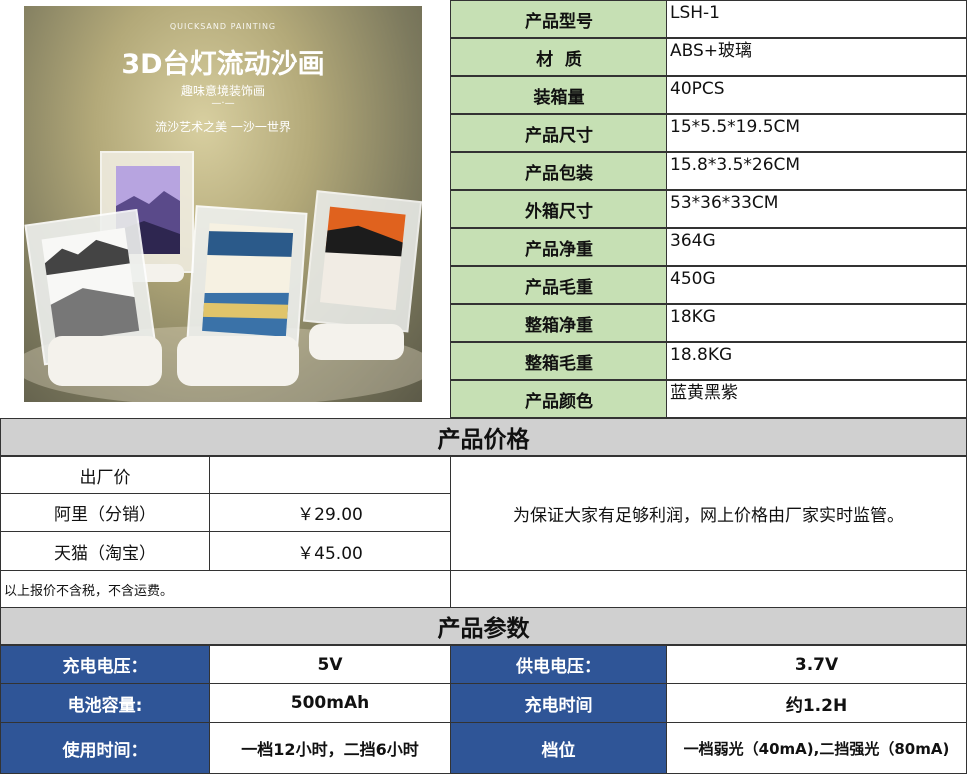 Image resolution: width=967 pixels, height=774 pixels. Describe the element at coordinates (816, 95) in the screenshot. I see `spec-value: 40PCS` at that location.